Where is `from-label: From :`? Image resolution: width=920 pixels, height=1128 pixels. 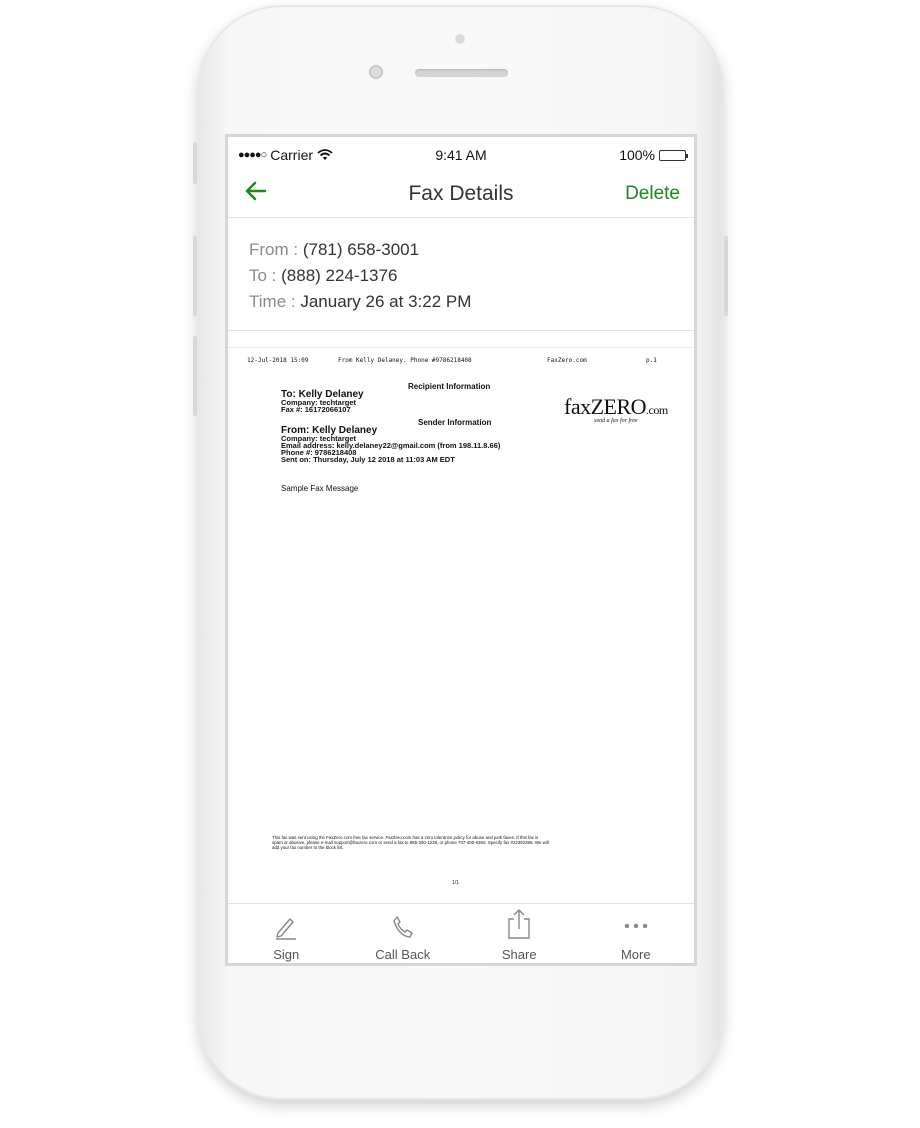 from-label: From : is located at coordinates (274, 249).